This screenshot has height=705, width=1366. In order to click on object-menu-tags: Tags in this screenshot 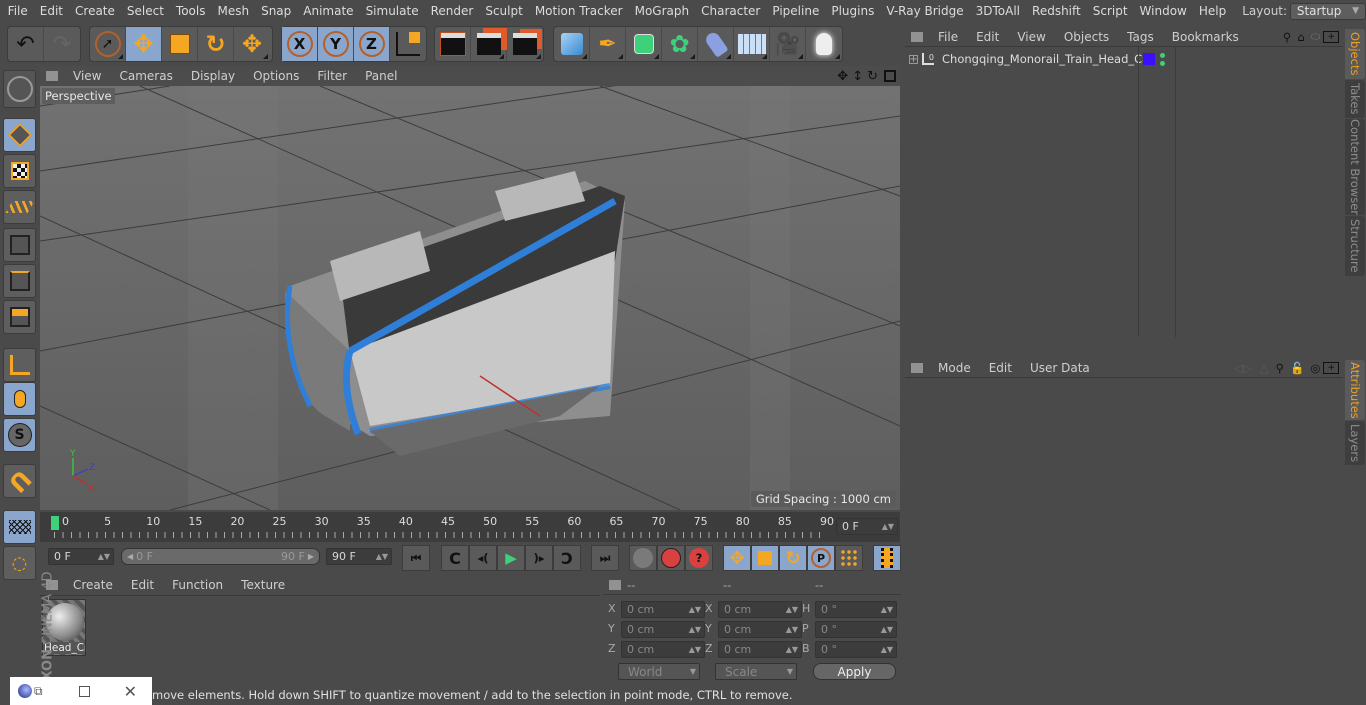, I will do `click(1140, 37)`.